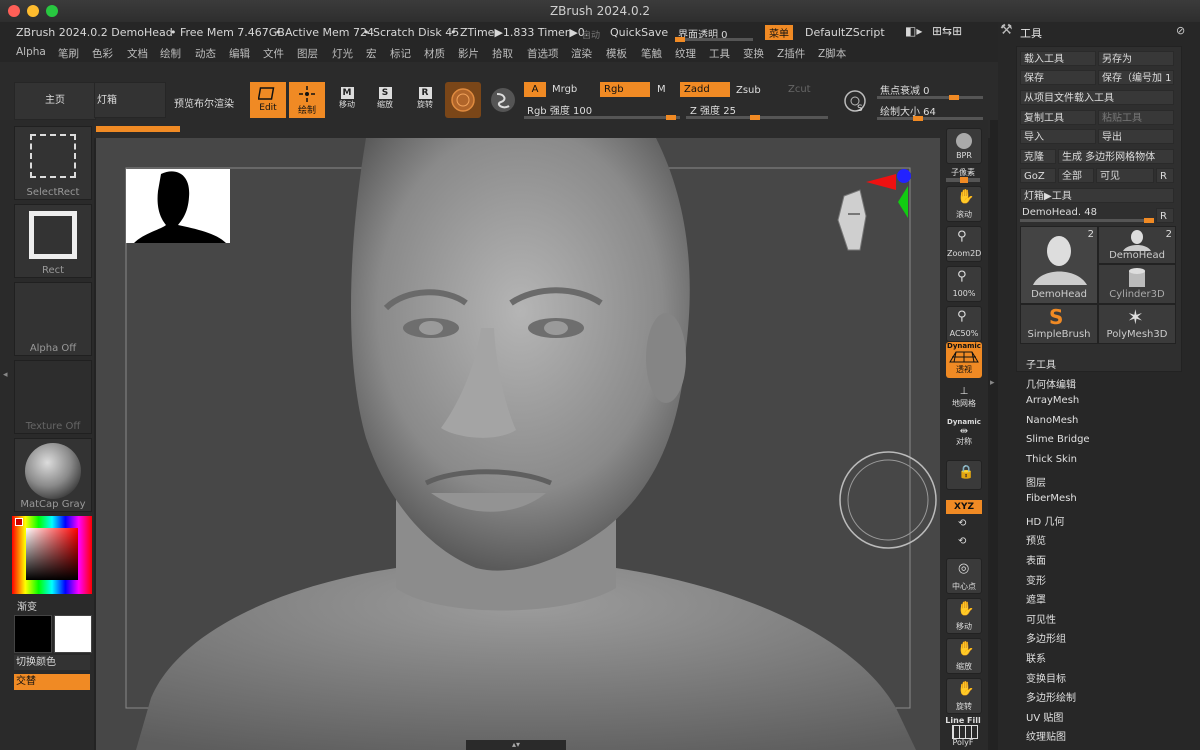  Describe the element at coordinates (651, 53) in the screenshot. I see `menu-18: 笔触` at that location.